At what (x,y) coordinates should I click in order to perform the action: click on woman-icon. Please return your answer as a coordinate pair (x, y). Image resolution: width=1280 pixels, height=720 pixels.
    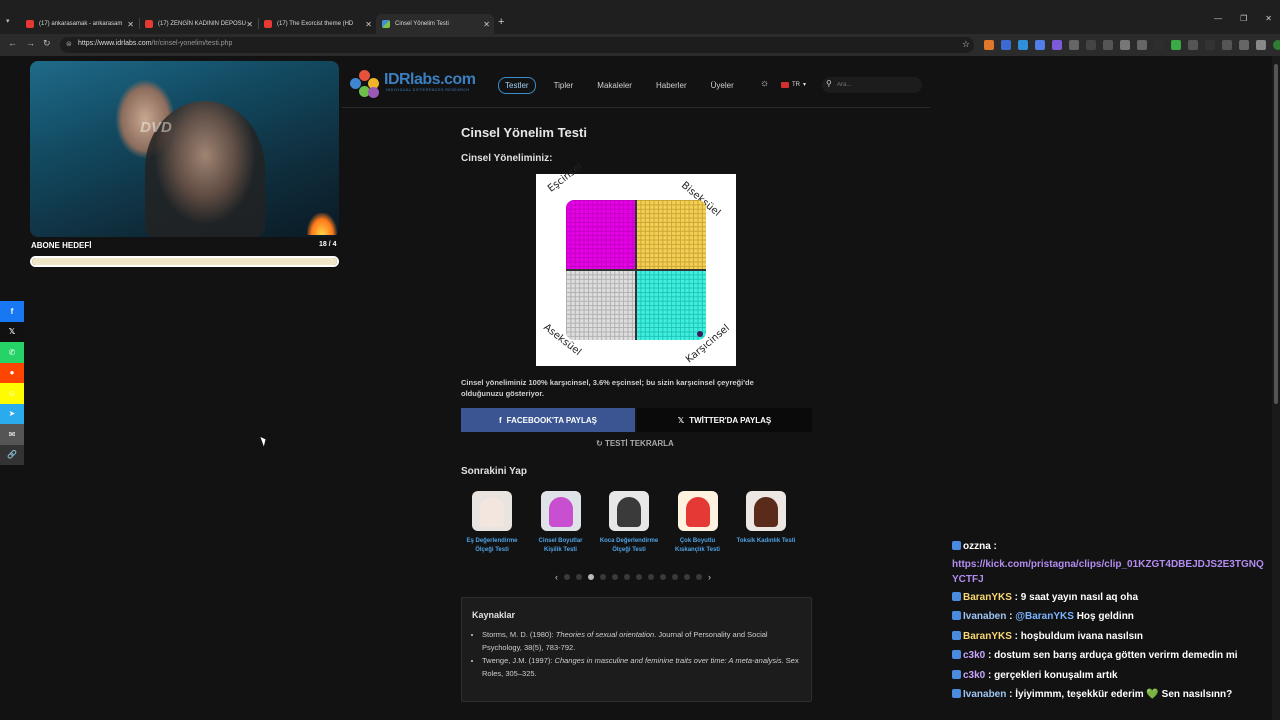
    Looking at the image, I should click on (766, 511).